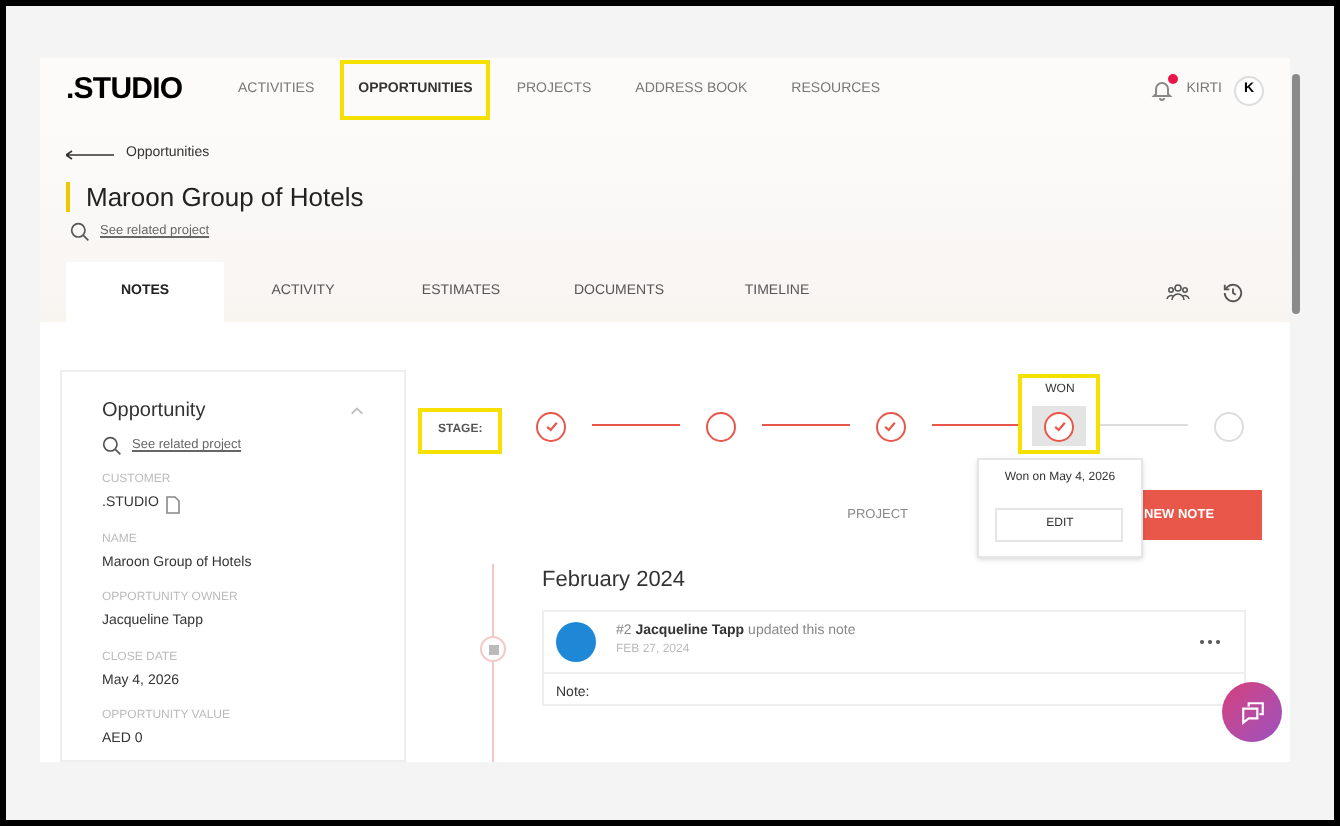 This screenshot has width=1340, height=826. I want to click on month-heading: February 2024, so click(615, 581).